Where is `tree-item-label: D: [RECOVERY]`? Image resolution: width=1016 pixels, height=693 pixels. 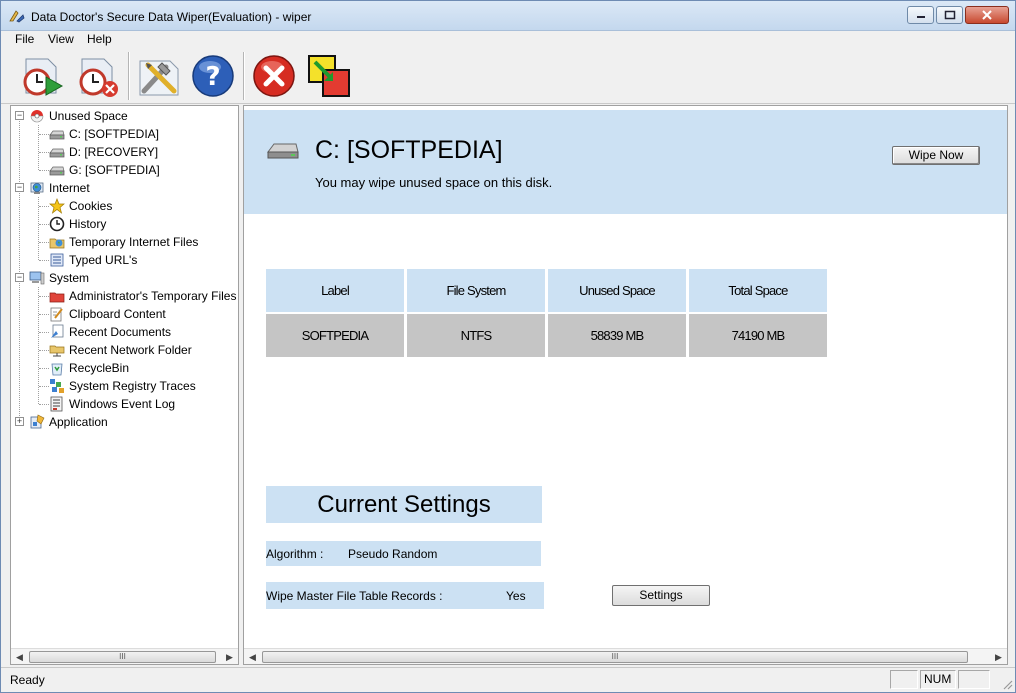 tree-item-label: D: [RECOVERY] is located at coordinates (114, 152).